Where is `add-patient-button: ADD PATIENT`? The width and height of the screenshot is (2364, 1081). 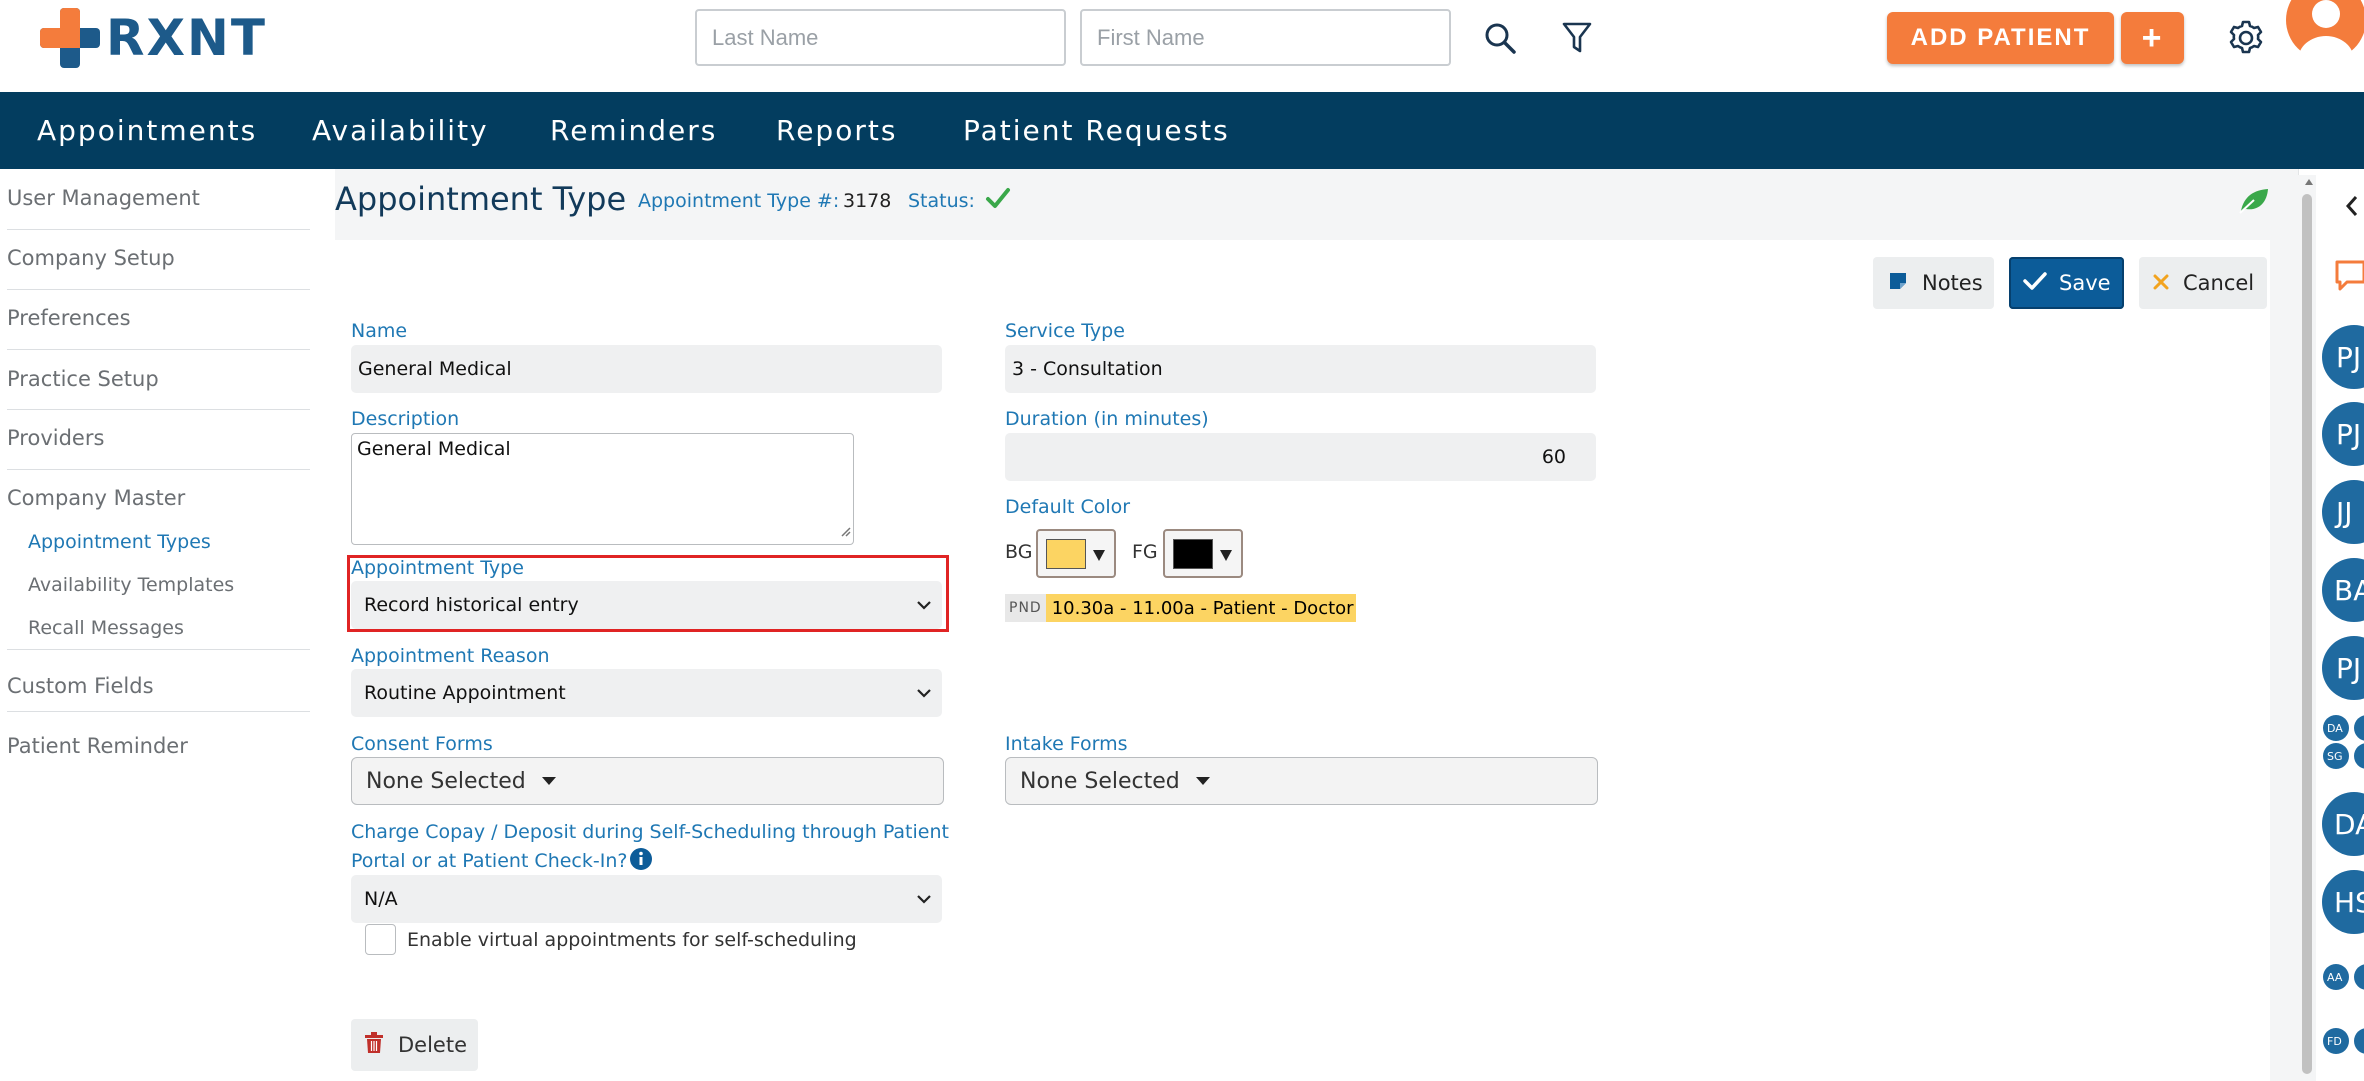
add-patient-button: ADD PATIENT is located at coordinates (2000, 38).